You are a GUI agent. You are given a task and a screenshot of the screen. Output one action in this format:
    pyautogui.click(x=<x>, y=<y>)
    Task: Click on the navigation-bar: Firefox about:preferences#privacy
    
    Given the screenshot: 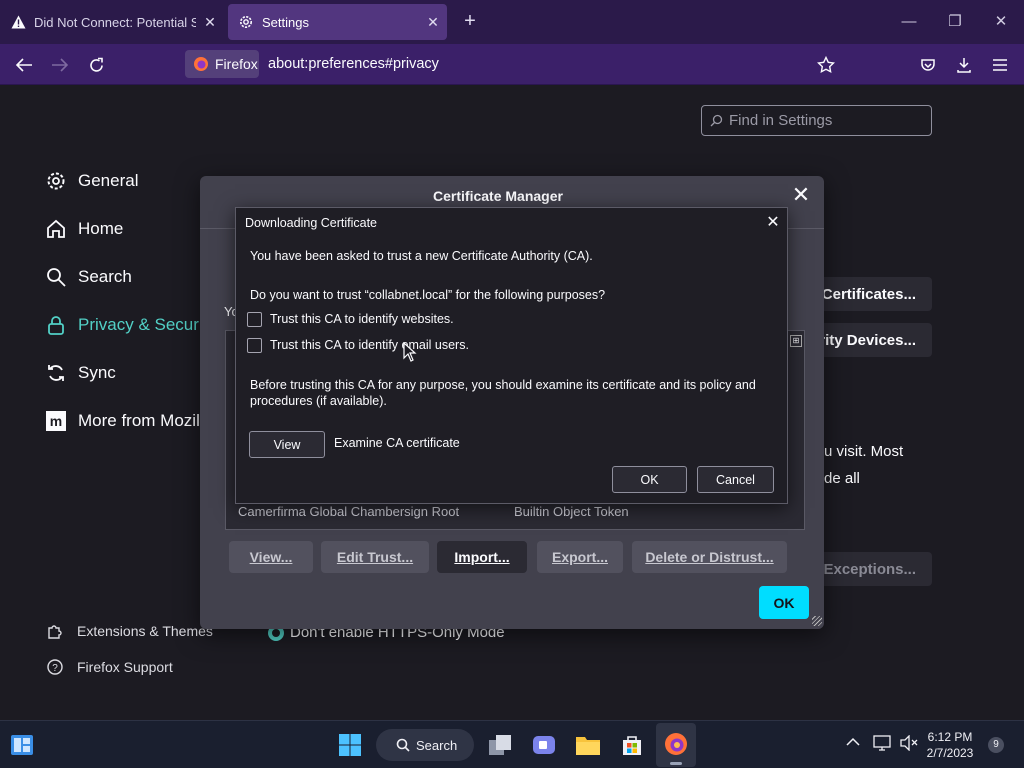 What is the action you would take?
    pyautogui.click(x=512, y=64)
    